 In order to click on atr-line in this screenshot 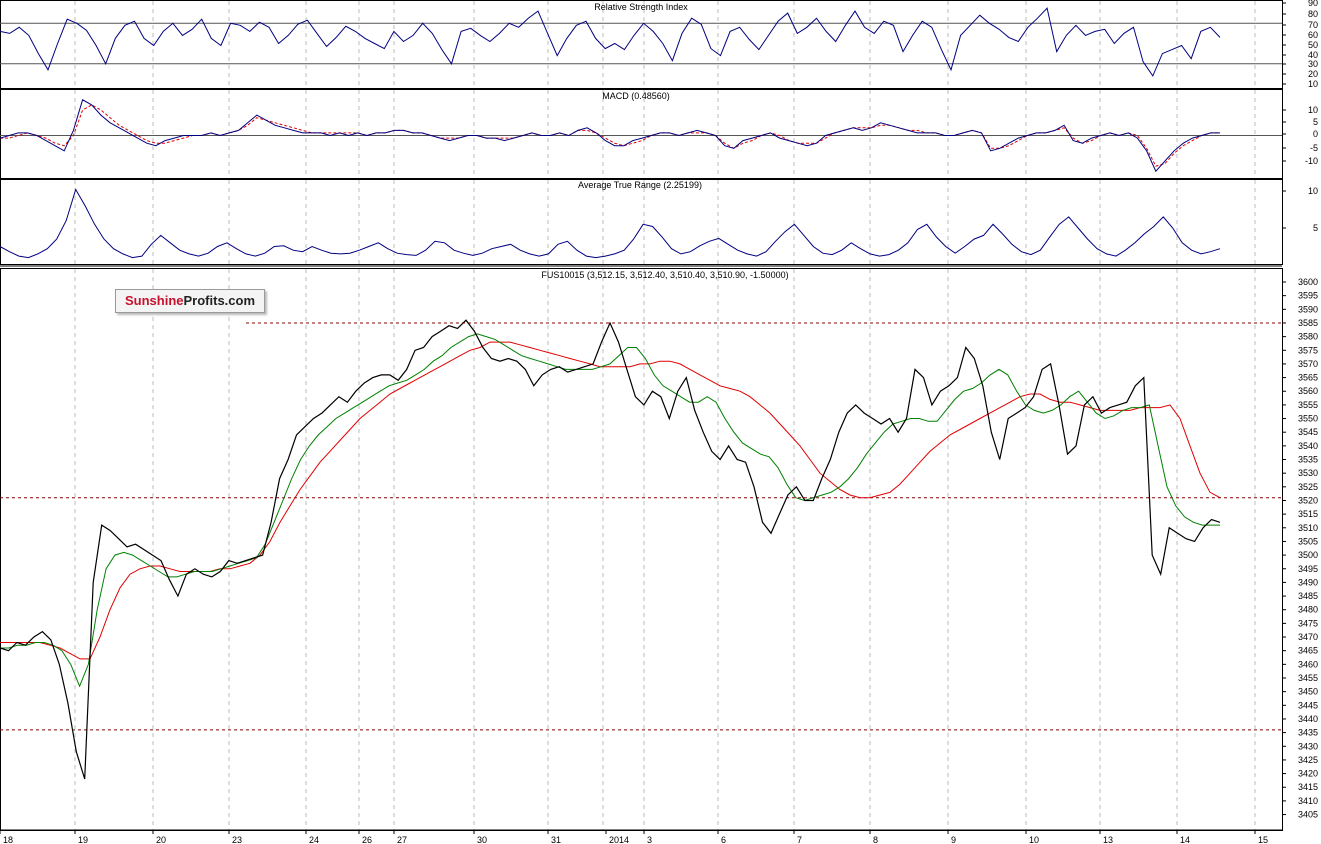, I will do `click(610, 223)`.